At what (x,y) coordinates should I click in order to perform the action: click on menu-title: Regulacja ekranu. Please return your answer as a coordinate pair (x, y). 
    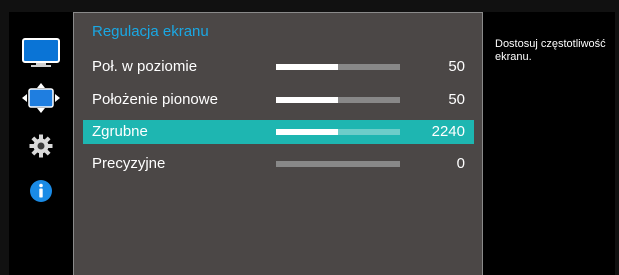
    Looking at the image, I should click on (150, 31).